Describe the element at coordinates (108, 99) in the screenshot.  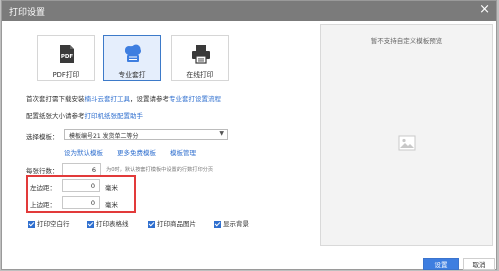
I see `download-tool-link: 楠斗云套打工具` at that location.